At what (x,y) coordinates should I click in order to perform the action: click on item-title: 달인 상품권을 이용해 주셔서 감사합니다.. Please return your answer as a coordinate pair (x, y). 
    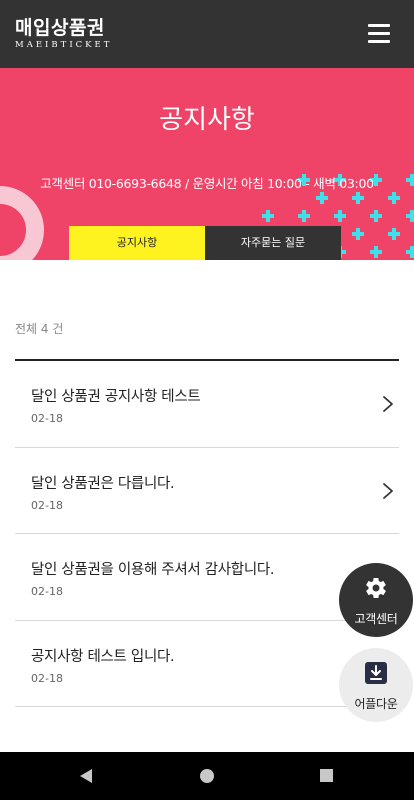
    Looking at the image, I should click on (153, 570).